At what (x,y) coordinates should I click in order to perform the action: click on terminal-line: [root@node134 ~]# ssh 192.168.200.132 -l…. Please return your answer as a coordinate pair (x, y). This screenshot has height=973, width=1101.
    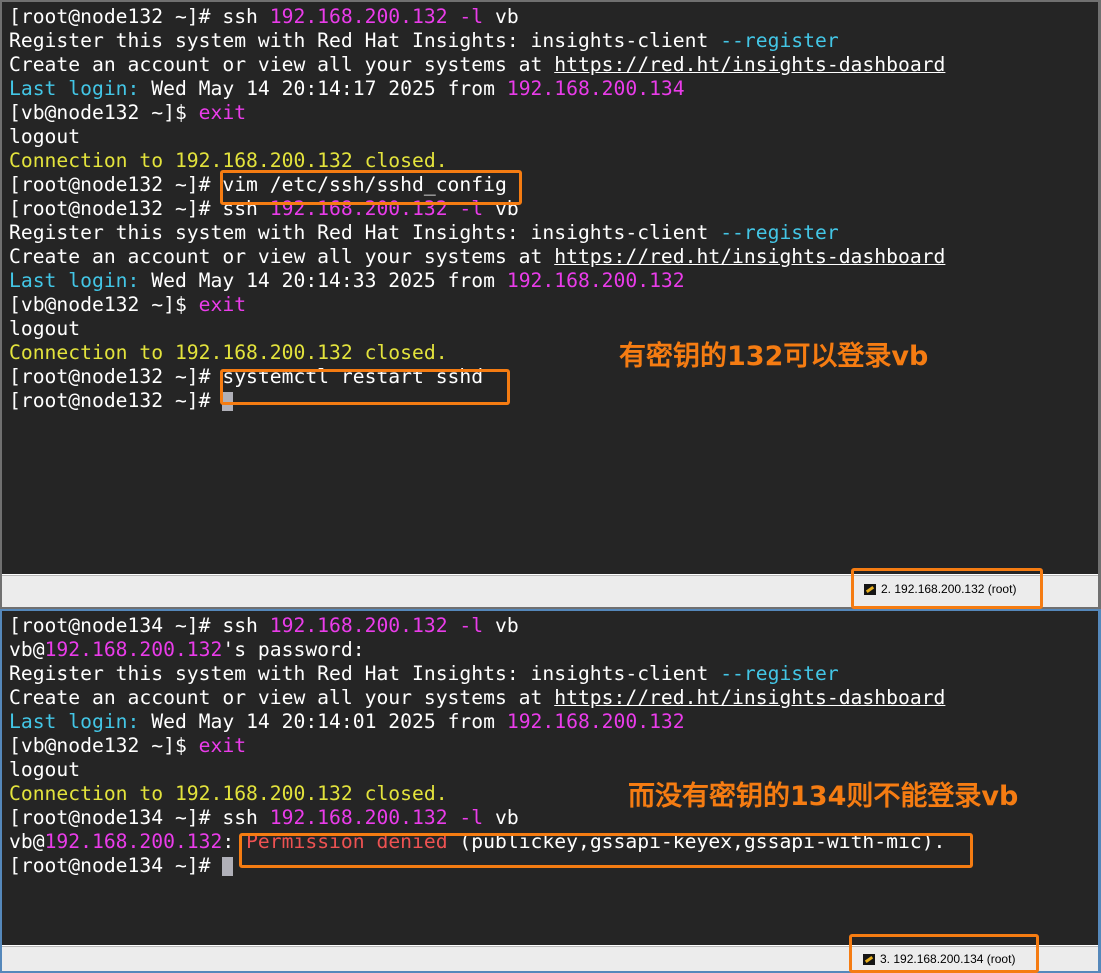
    Looking at the image, I should click on (477, 626).